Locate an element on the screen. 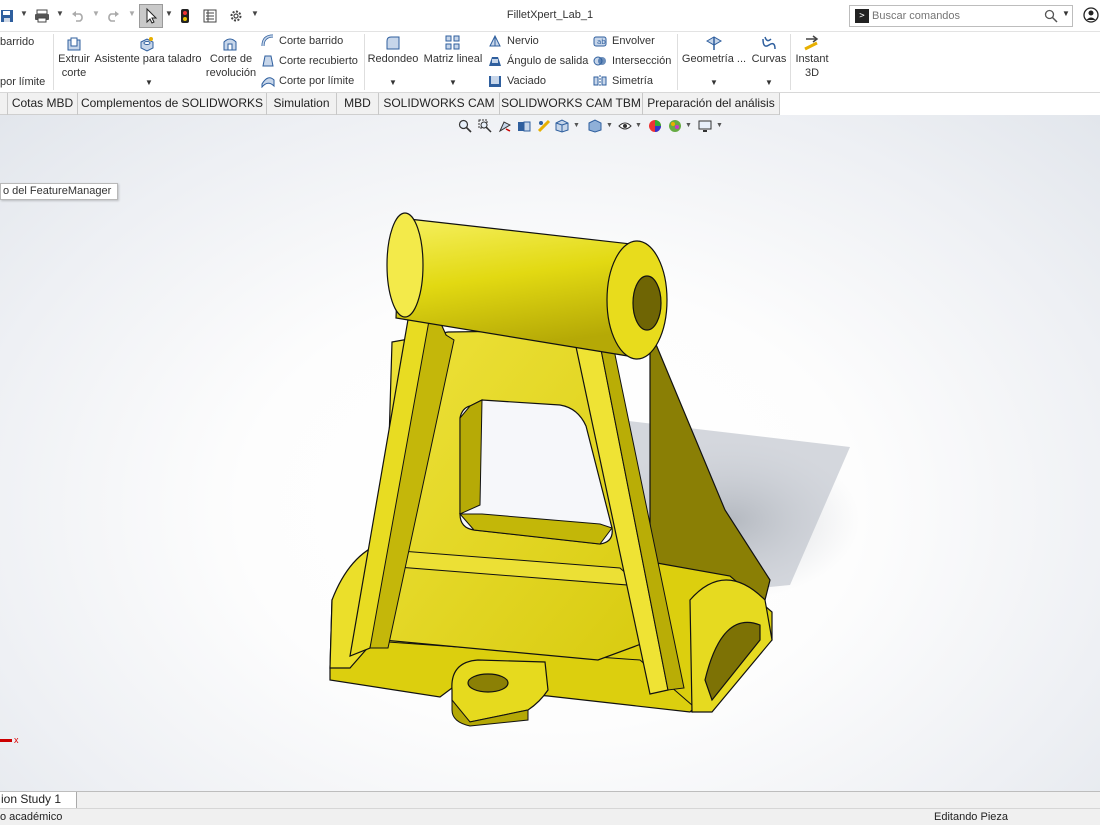 The height and width of the screenshot is (825, 1100). tab-mbd: MBD is located at coordinates (358, 104).